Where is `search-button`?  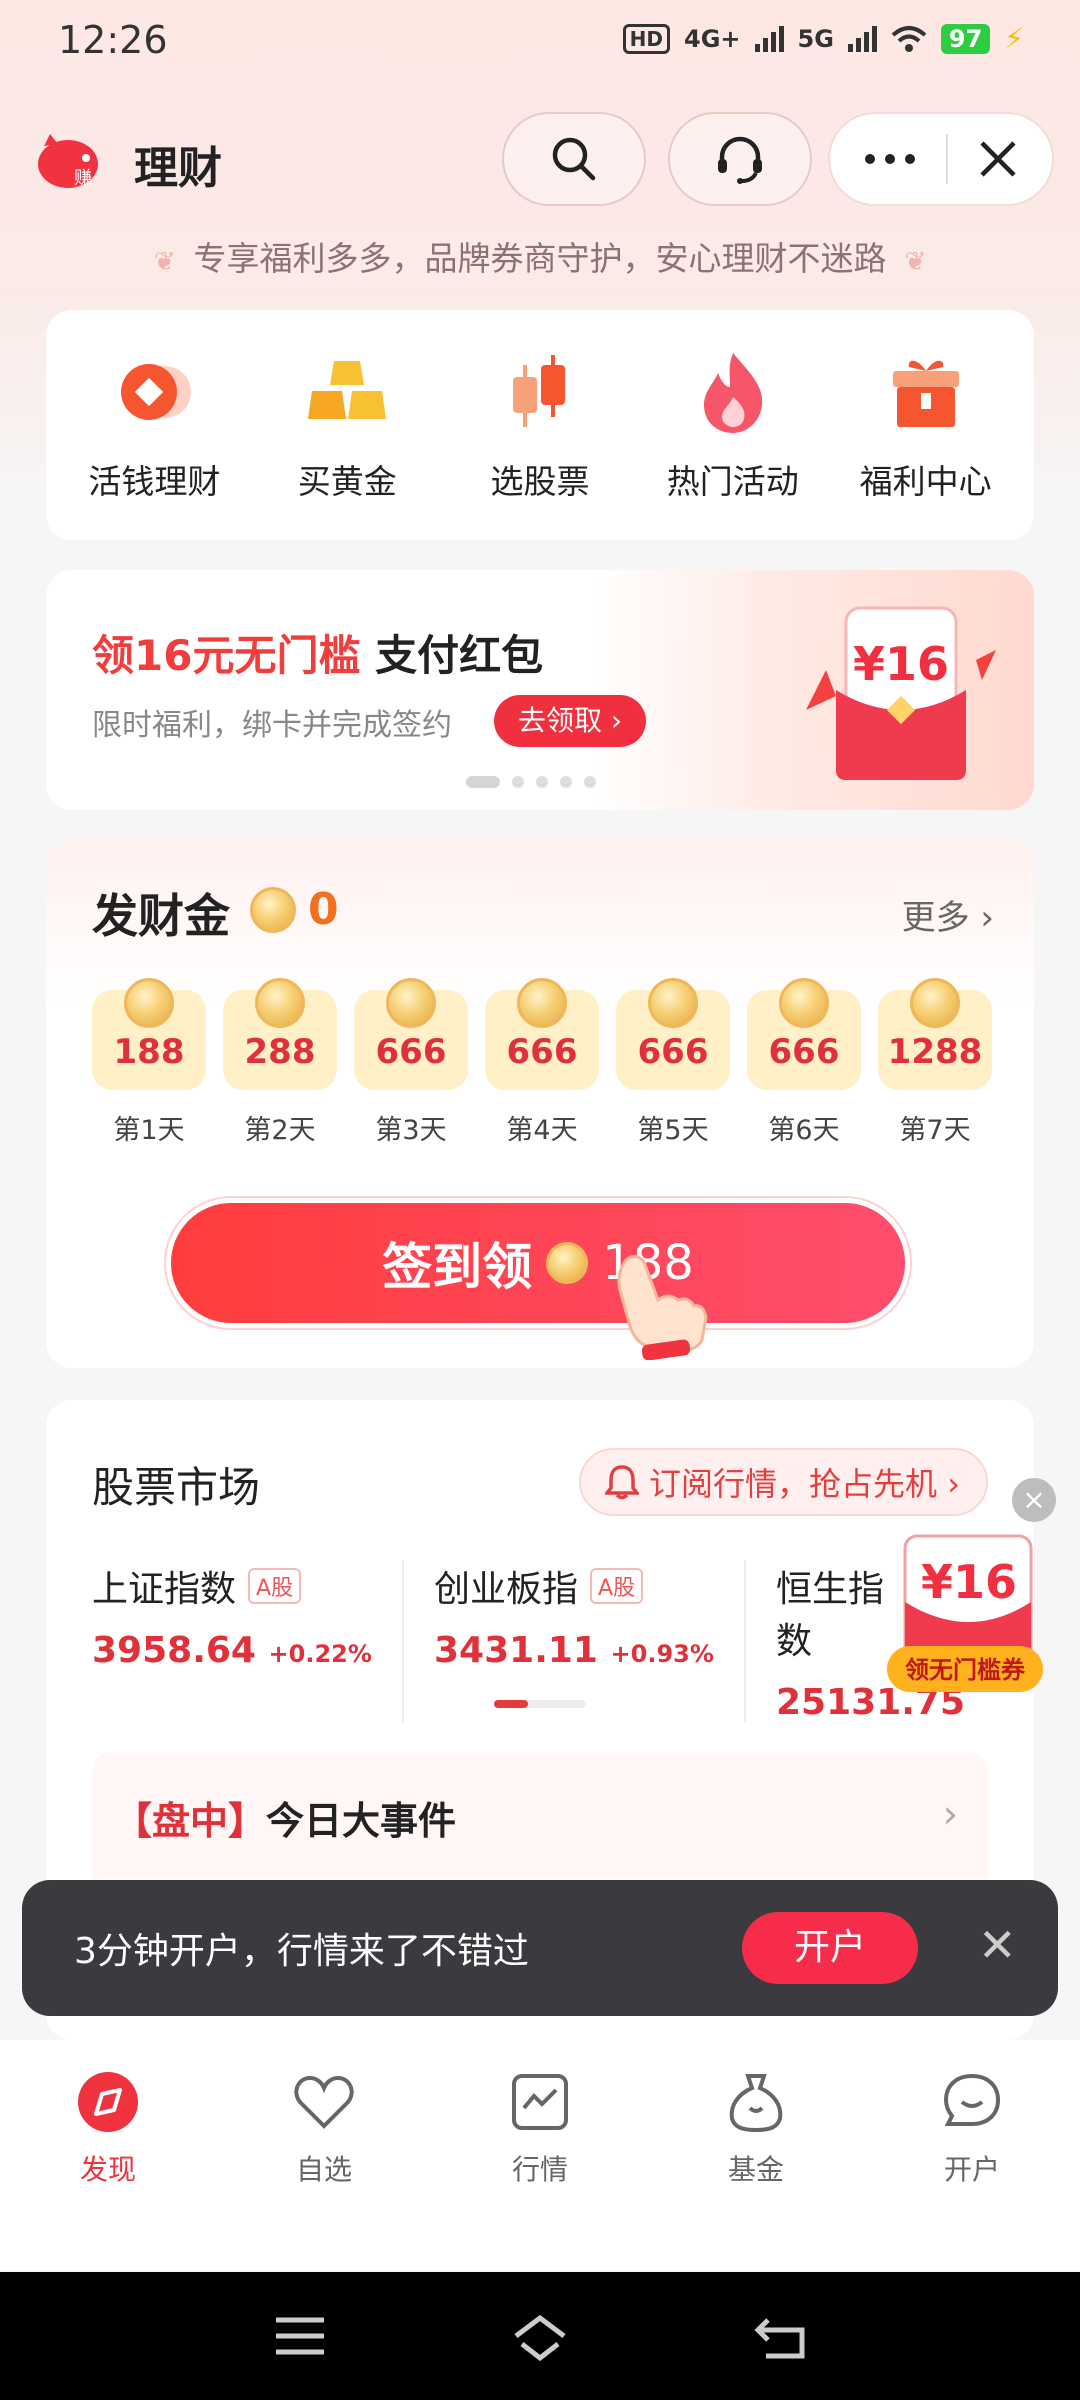 search-button is located at coordinates (574, 159).